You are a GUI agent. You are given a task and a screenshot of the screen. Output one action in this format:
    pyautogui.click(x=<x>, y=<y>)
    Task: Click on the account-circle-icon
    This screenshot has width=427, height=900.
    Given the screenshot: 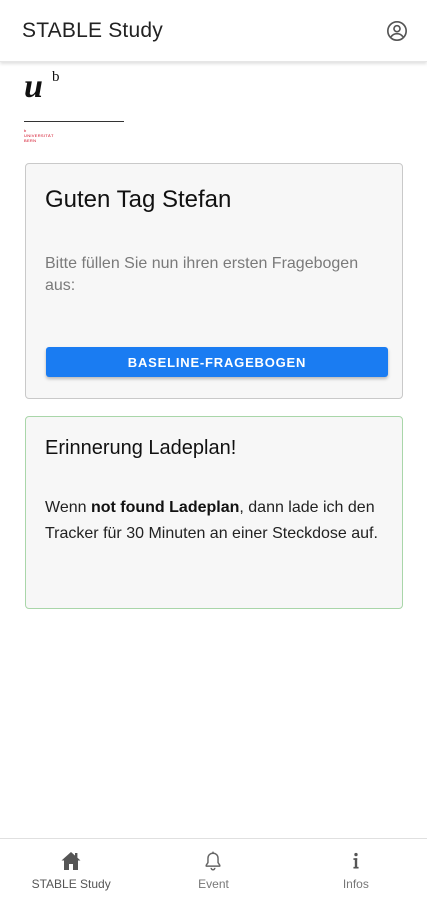 What is the action you would take?
    pyautogui.click(x=397, y=30)
    